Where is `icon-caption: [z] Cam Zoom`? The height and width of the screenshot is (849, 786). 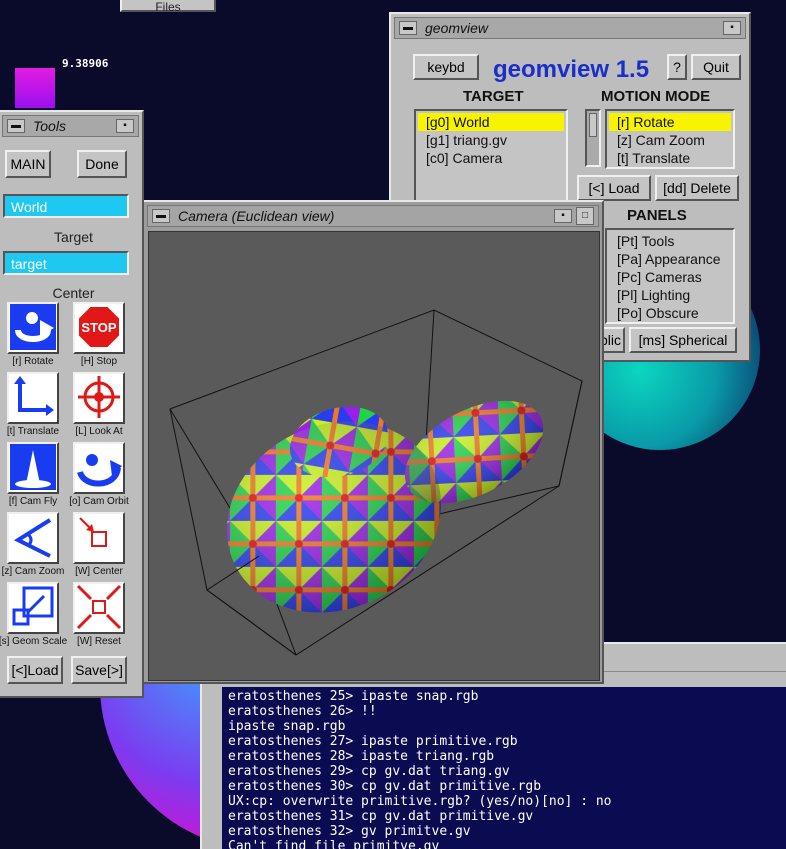 icon-caption: [z] Cam Zoom is located at coordinates (33, 571).